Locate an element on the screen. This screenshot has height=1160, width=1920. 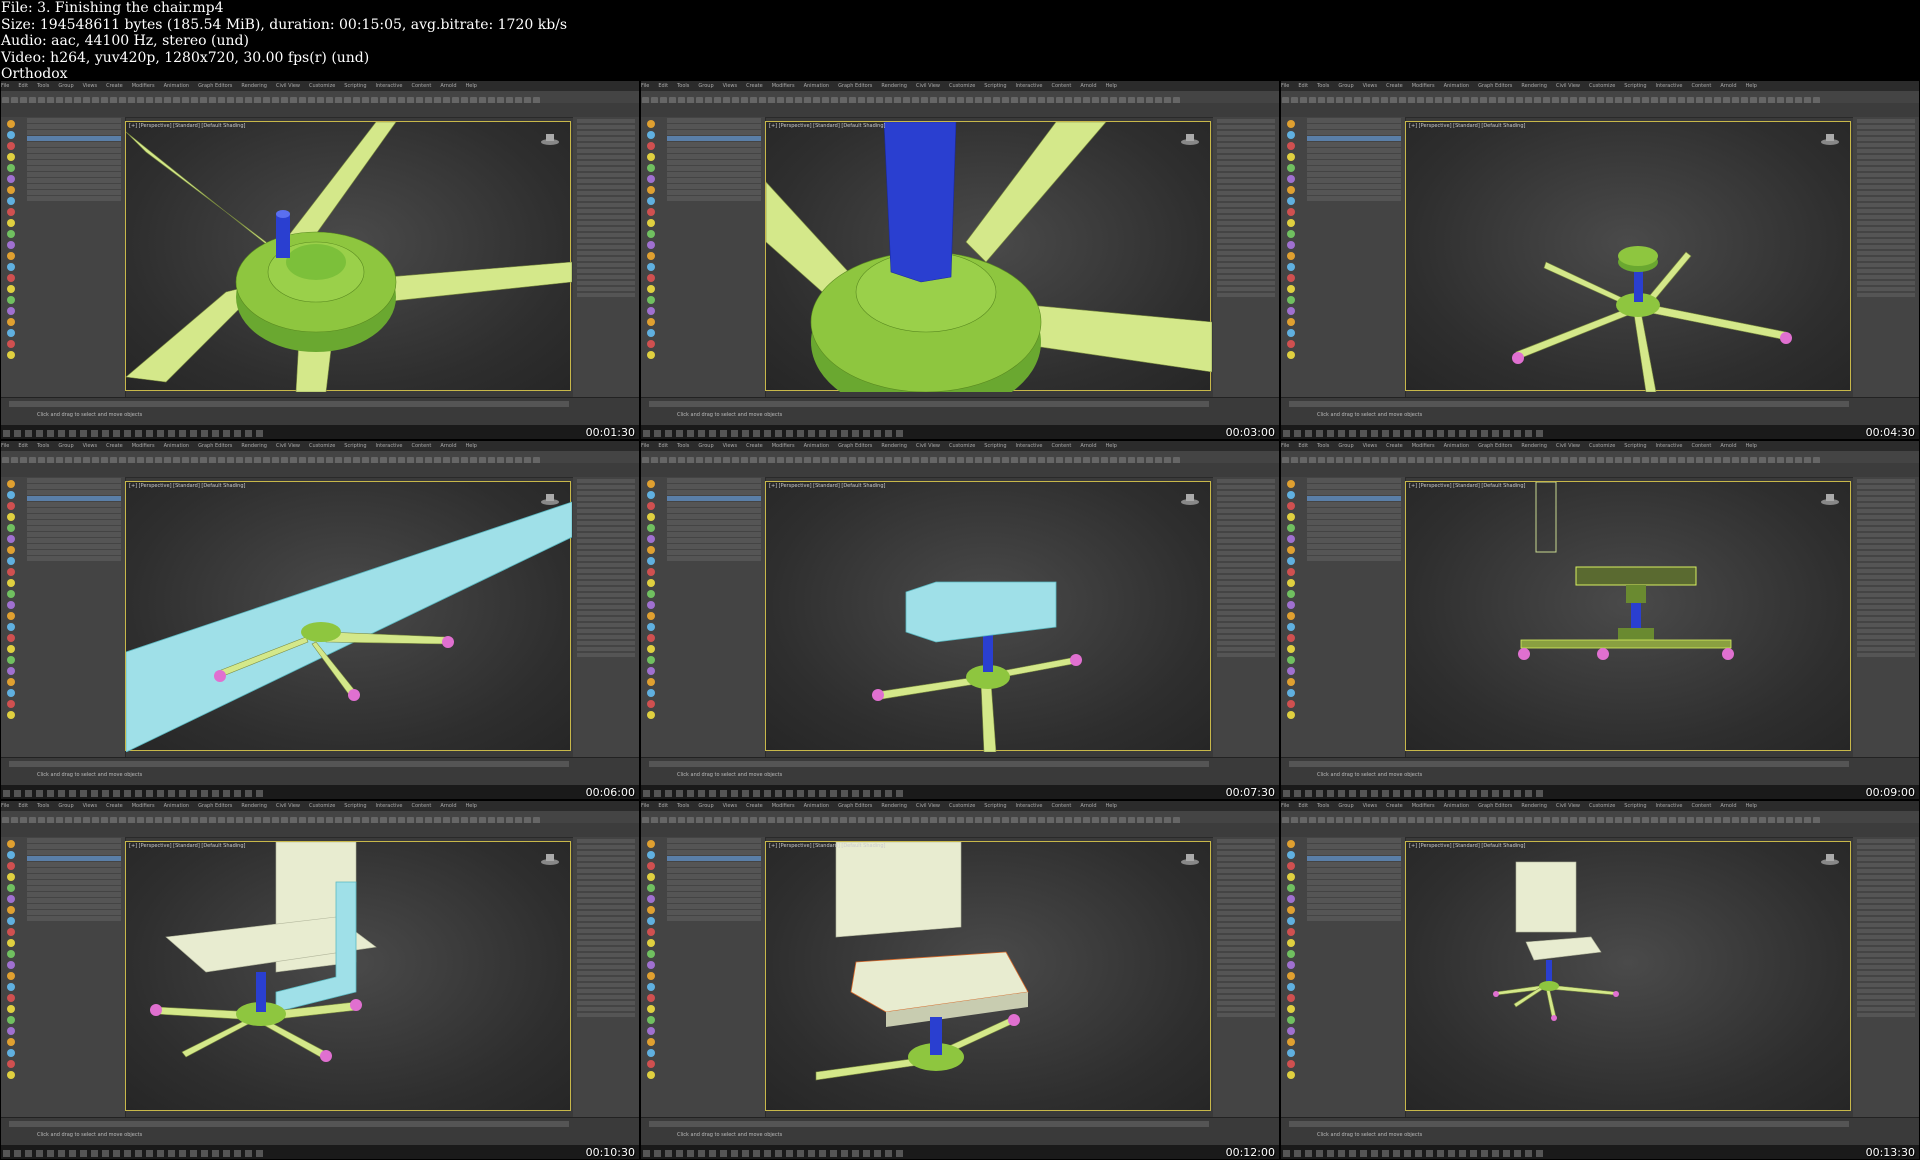
menu-item: Create is located at coordinates (114, 86).